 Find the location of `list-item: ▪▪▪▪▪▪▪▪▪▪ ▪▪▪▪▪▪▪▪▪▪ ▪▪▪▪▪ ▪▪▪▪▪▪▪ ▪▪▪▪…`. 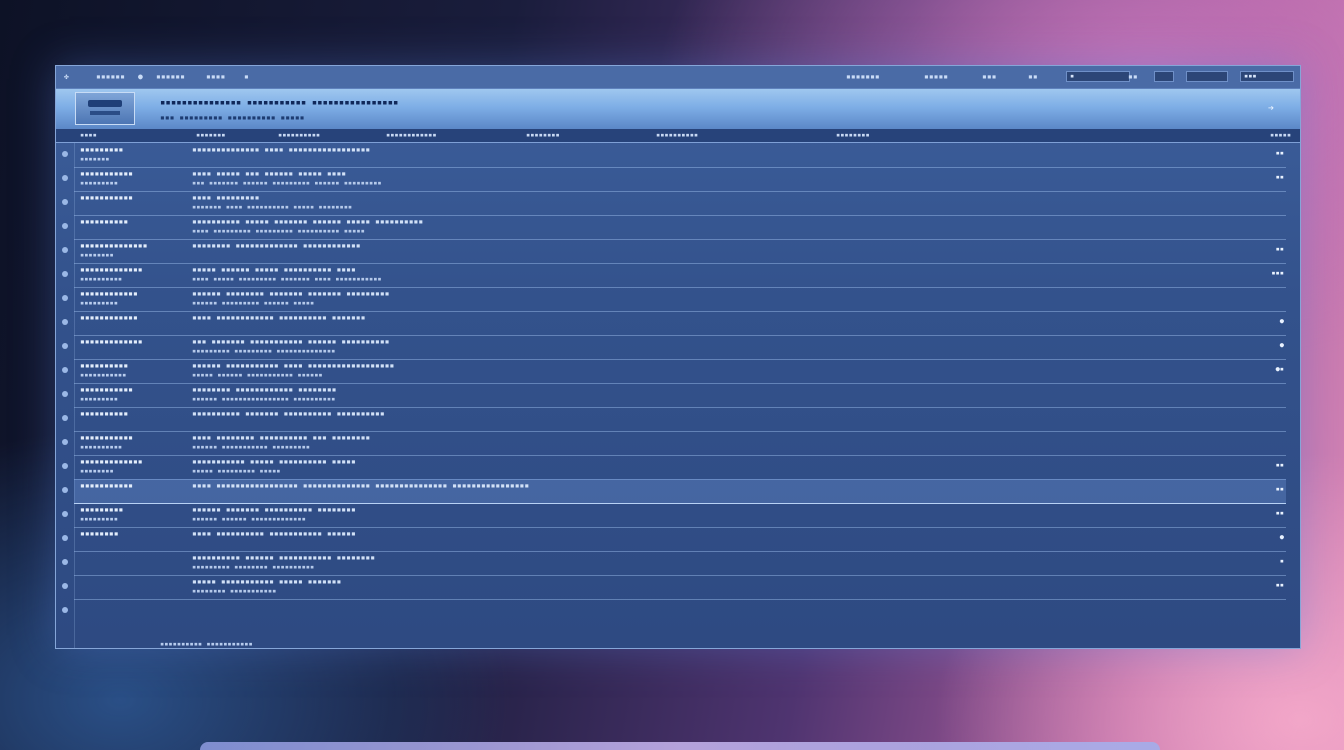

list-item: ▪▪▪▪▪▪▪▪▪▪ ▪▪▪▪▪▪▪▪▪▪ ▪▪▪▪▪ ▪▪▪▪▪▪▪ ▪▪▪▪… is located at coordinates (680, 227).